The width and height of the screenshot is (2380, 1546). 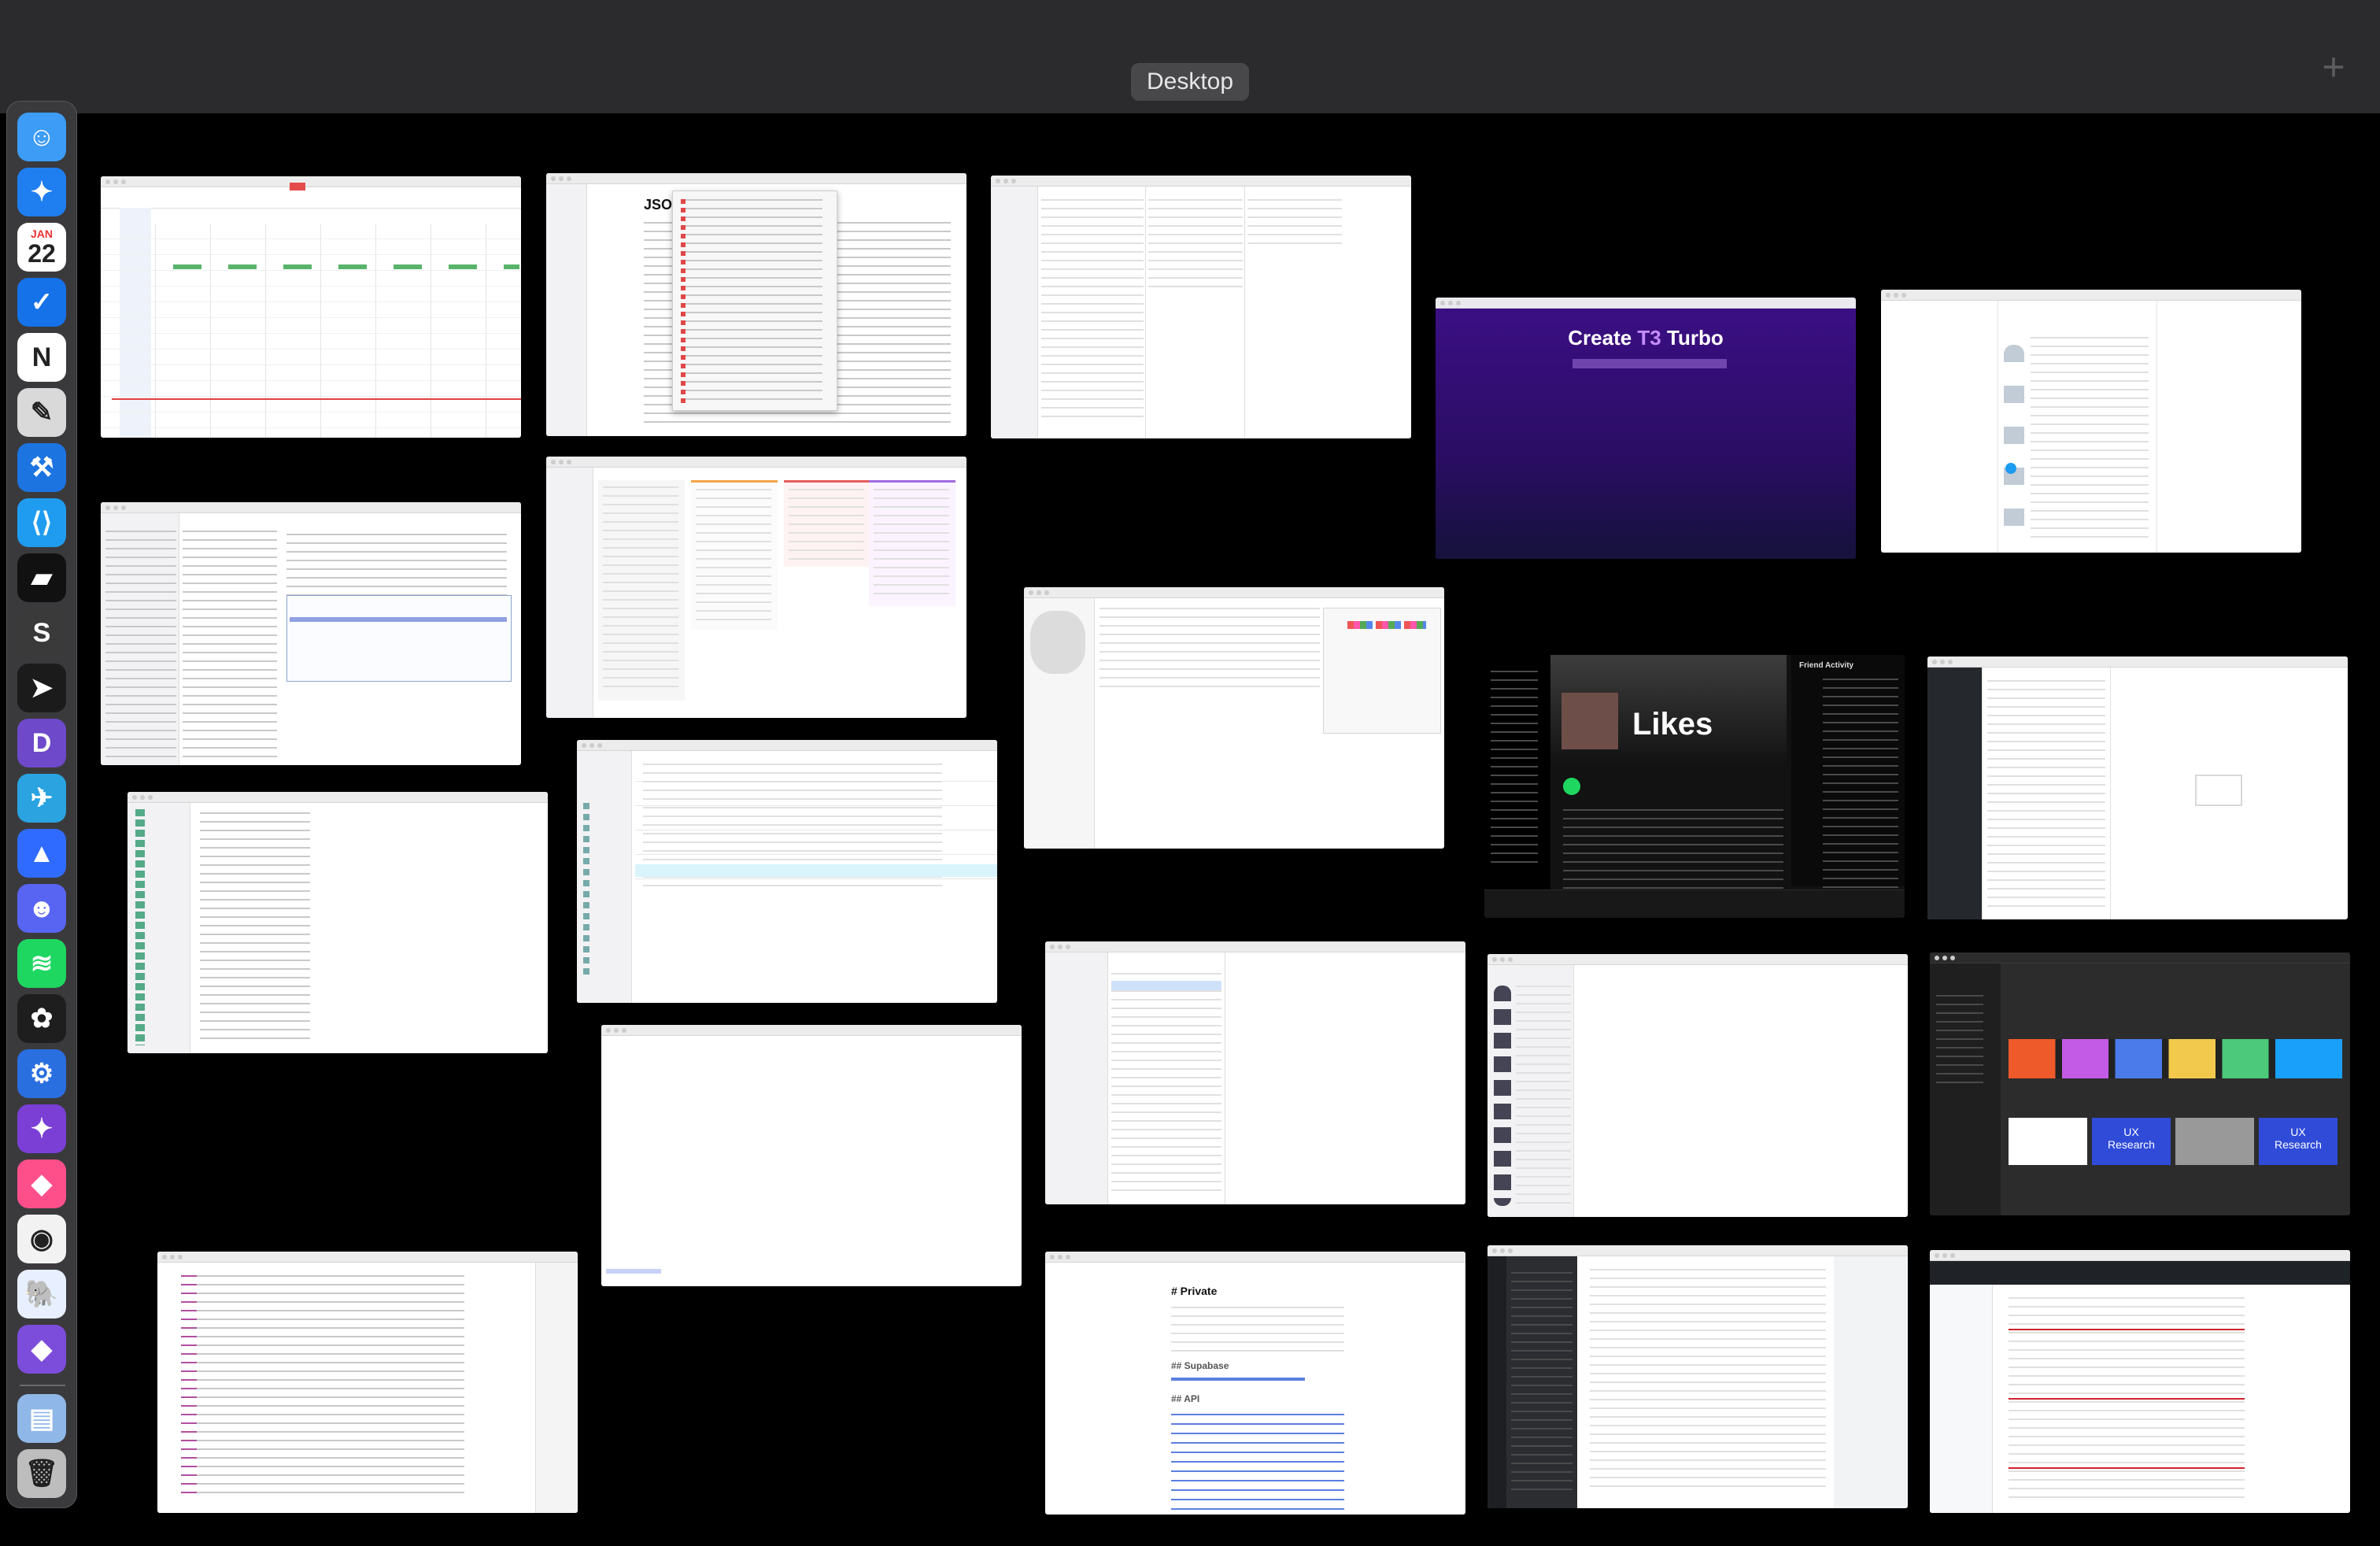 I want to click on figma-window: UX Research UX Research, so click(x=2140, y=1083).